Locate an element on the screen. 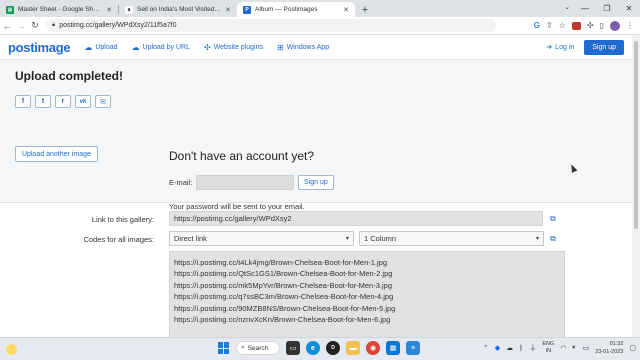  chevron-up-icon: ⌃ is located at coordinates (486, 348).